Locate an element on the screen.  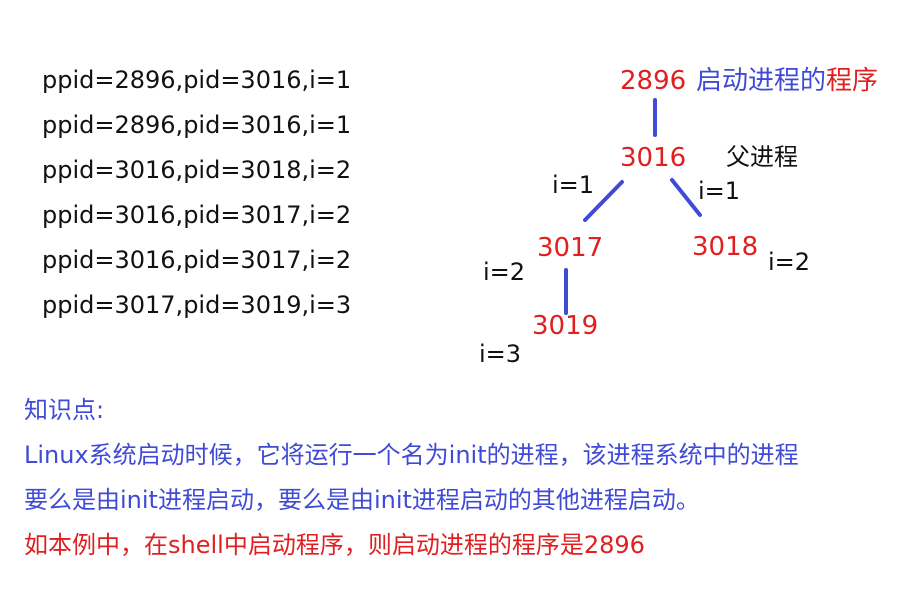
notes-line-3: 如本例中，在shell中启动程序，则启动进程的程序是2896 is located at coordinates (334, 545).